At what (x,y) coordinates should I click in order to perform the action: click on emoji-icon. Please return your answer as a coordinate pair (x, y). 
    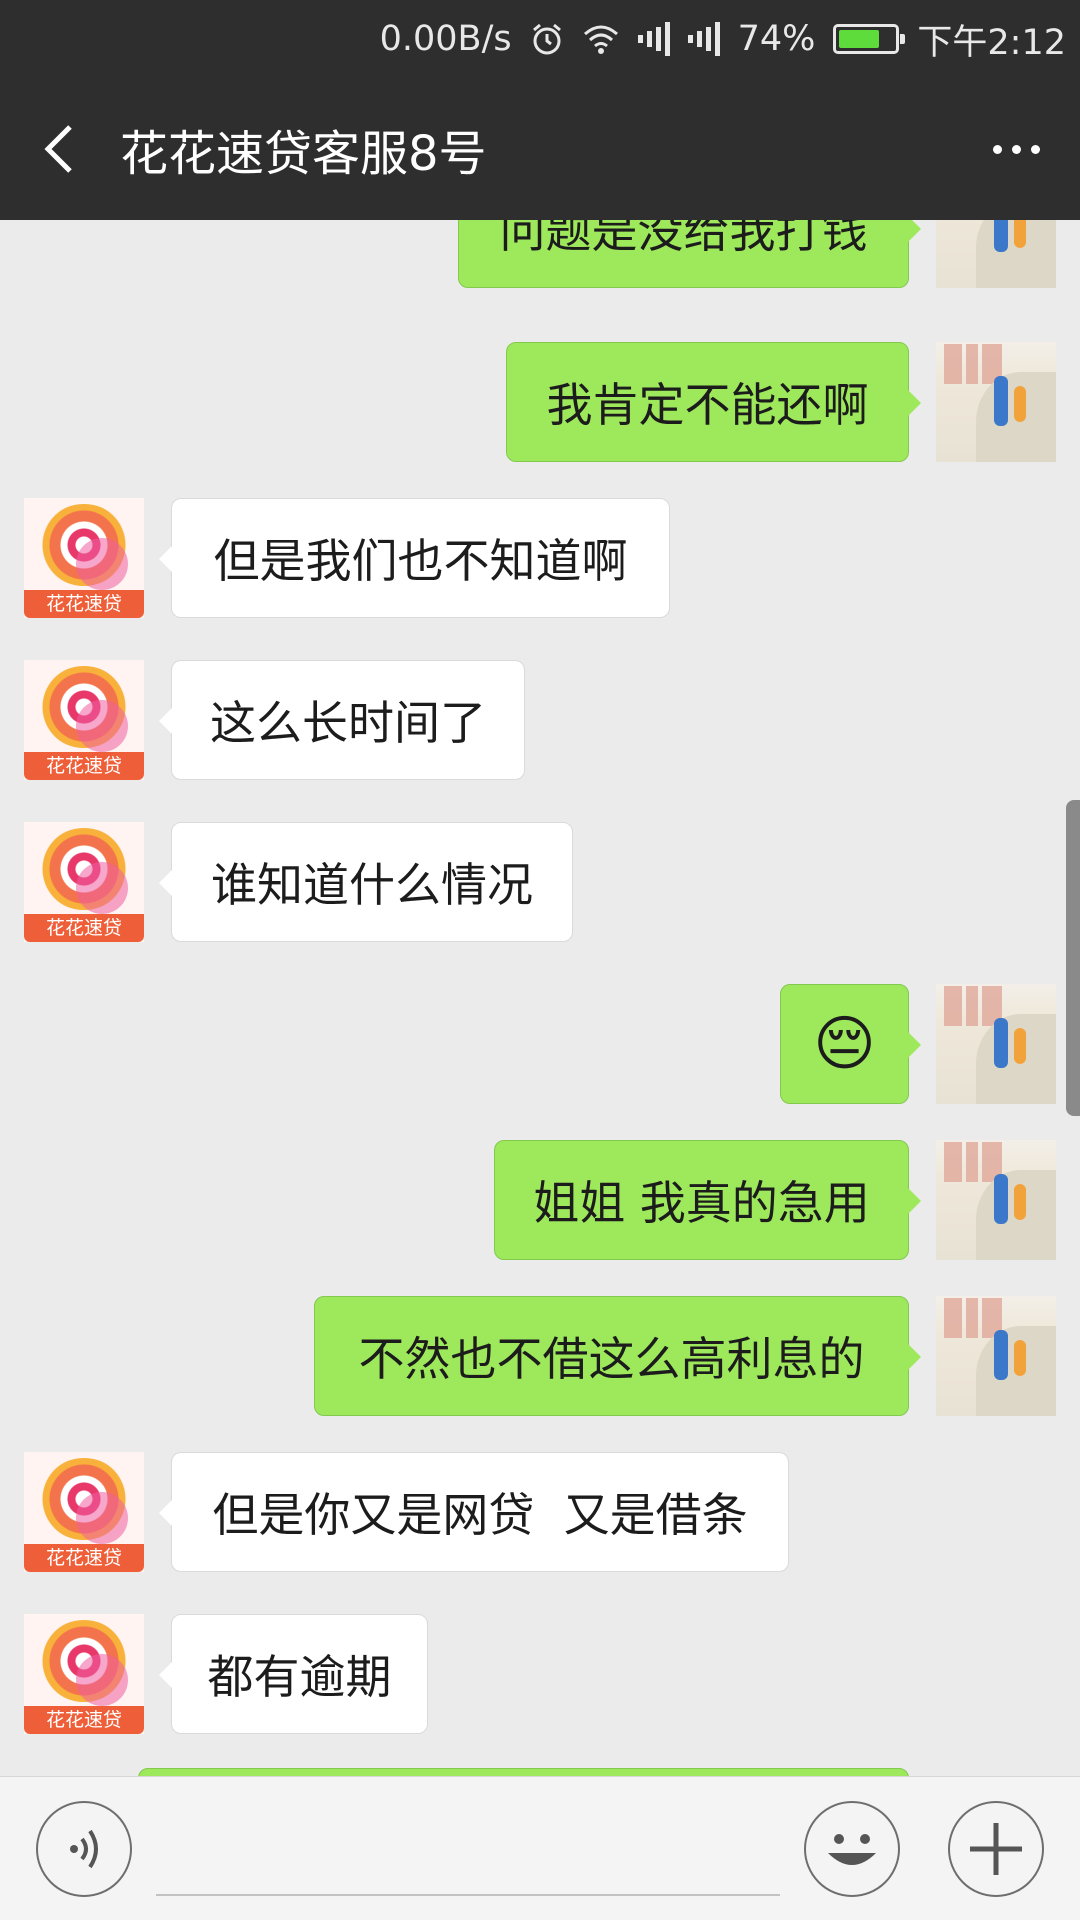
    Looking at the image, I should click on (852, 1849).